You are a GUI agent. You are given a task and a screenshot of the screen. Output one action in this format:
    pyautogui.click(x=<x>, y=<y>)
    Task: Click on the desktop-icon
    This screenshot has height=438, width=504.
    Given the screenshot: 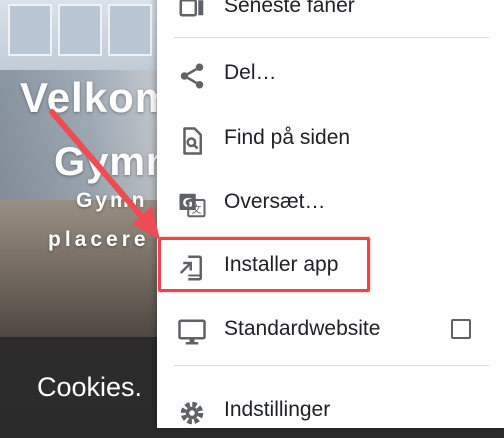 What is the action you would take?
    pyautogui.click(x=192, y=332)
    